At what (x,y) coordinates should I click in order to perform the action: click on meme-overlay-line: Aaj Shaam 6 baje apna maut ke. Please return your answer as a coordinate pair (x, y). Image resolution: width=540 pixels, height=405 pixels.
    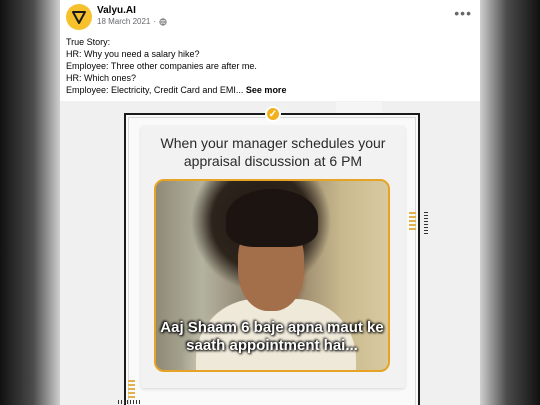
    Looking at the image, I should click on (272, 327).